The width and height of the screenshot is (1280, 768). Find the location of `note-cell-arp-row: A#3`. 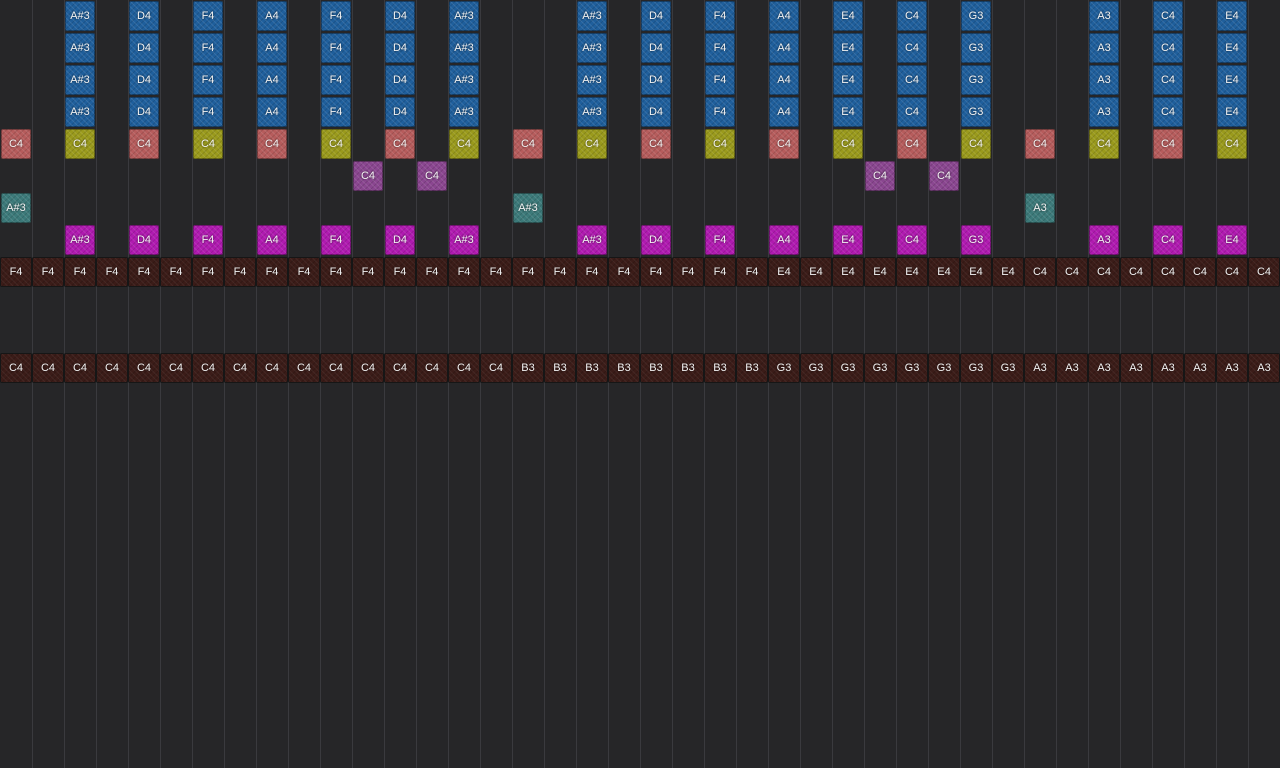

note-cell-arp-row: A#3 is located at coordinates (592, 240).